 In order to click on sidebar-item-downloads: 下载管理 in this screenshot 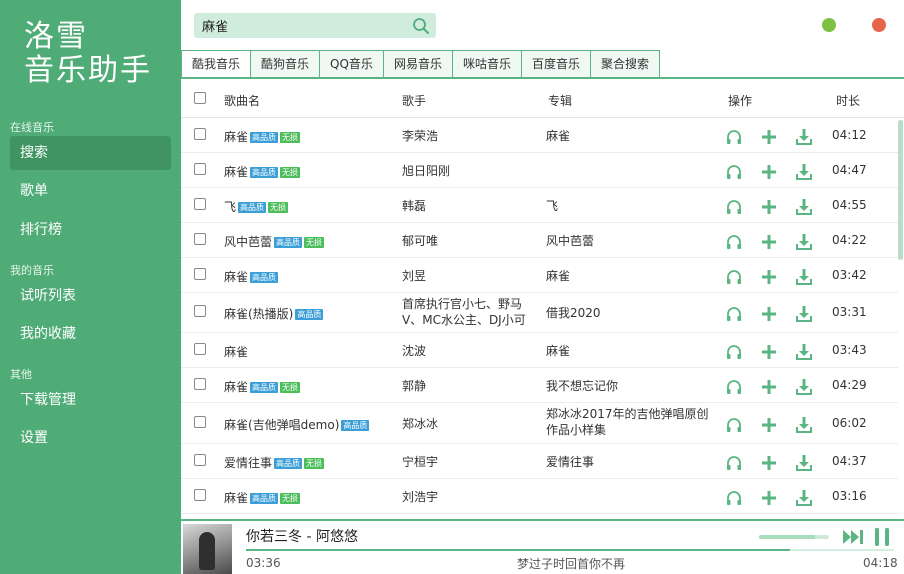, I will do `click(90, 400)`.